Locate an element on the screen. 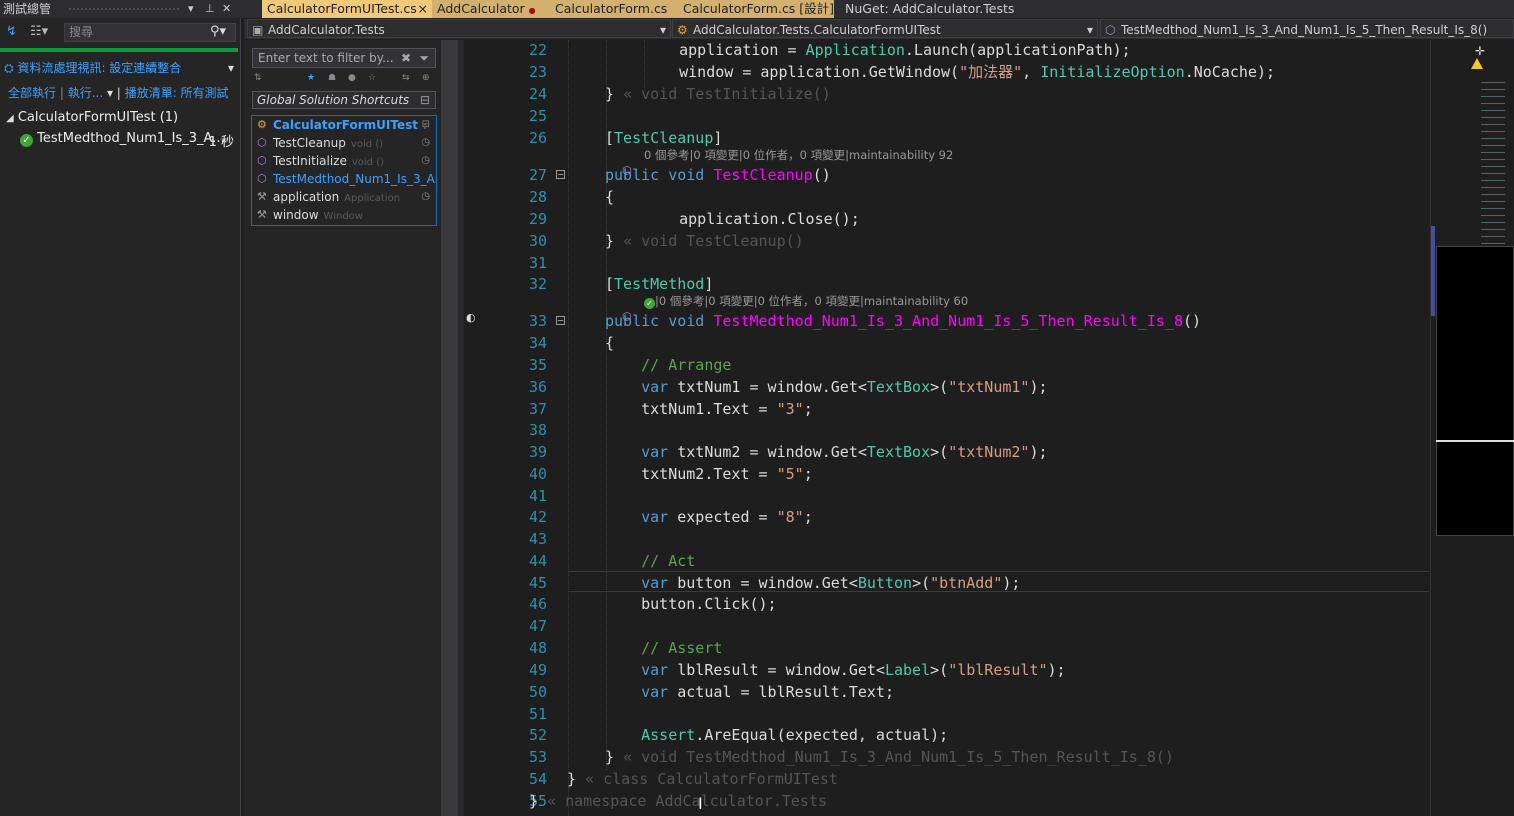 The height and width of the screenshot is (816, 1514). line-number: 23 is located at coordinates (537, 72).